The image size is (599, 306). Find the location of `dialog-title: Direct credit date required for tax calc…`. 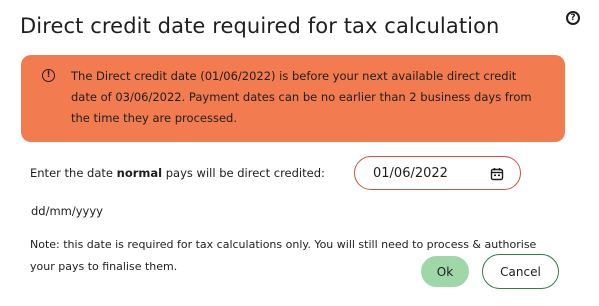

dialog-title: Direct credit date required for tax calc… is located at coordinates (260, 26).